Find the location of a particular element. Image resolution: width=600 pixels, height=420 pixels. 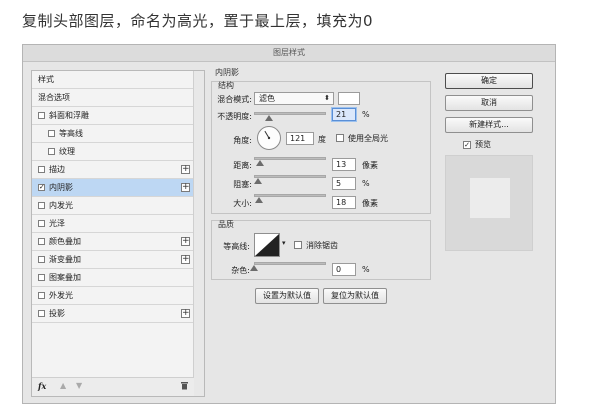

distance-input: 13 is located at coordinates (344, 164).